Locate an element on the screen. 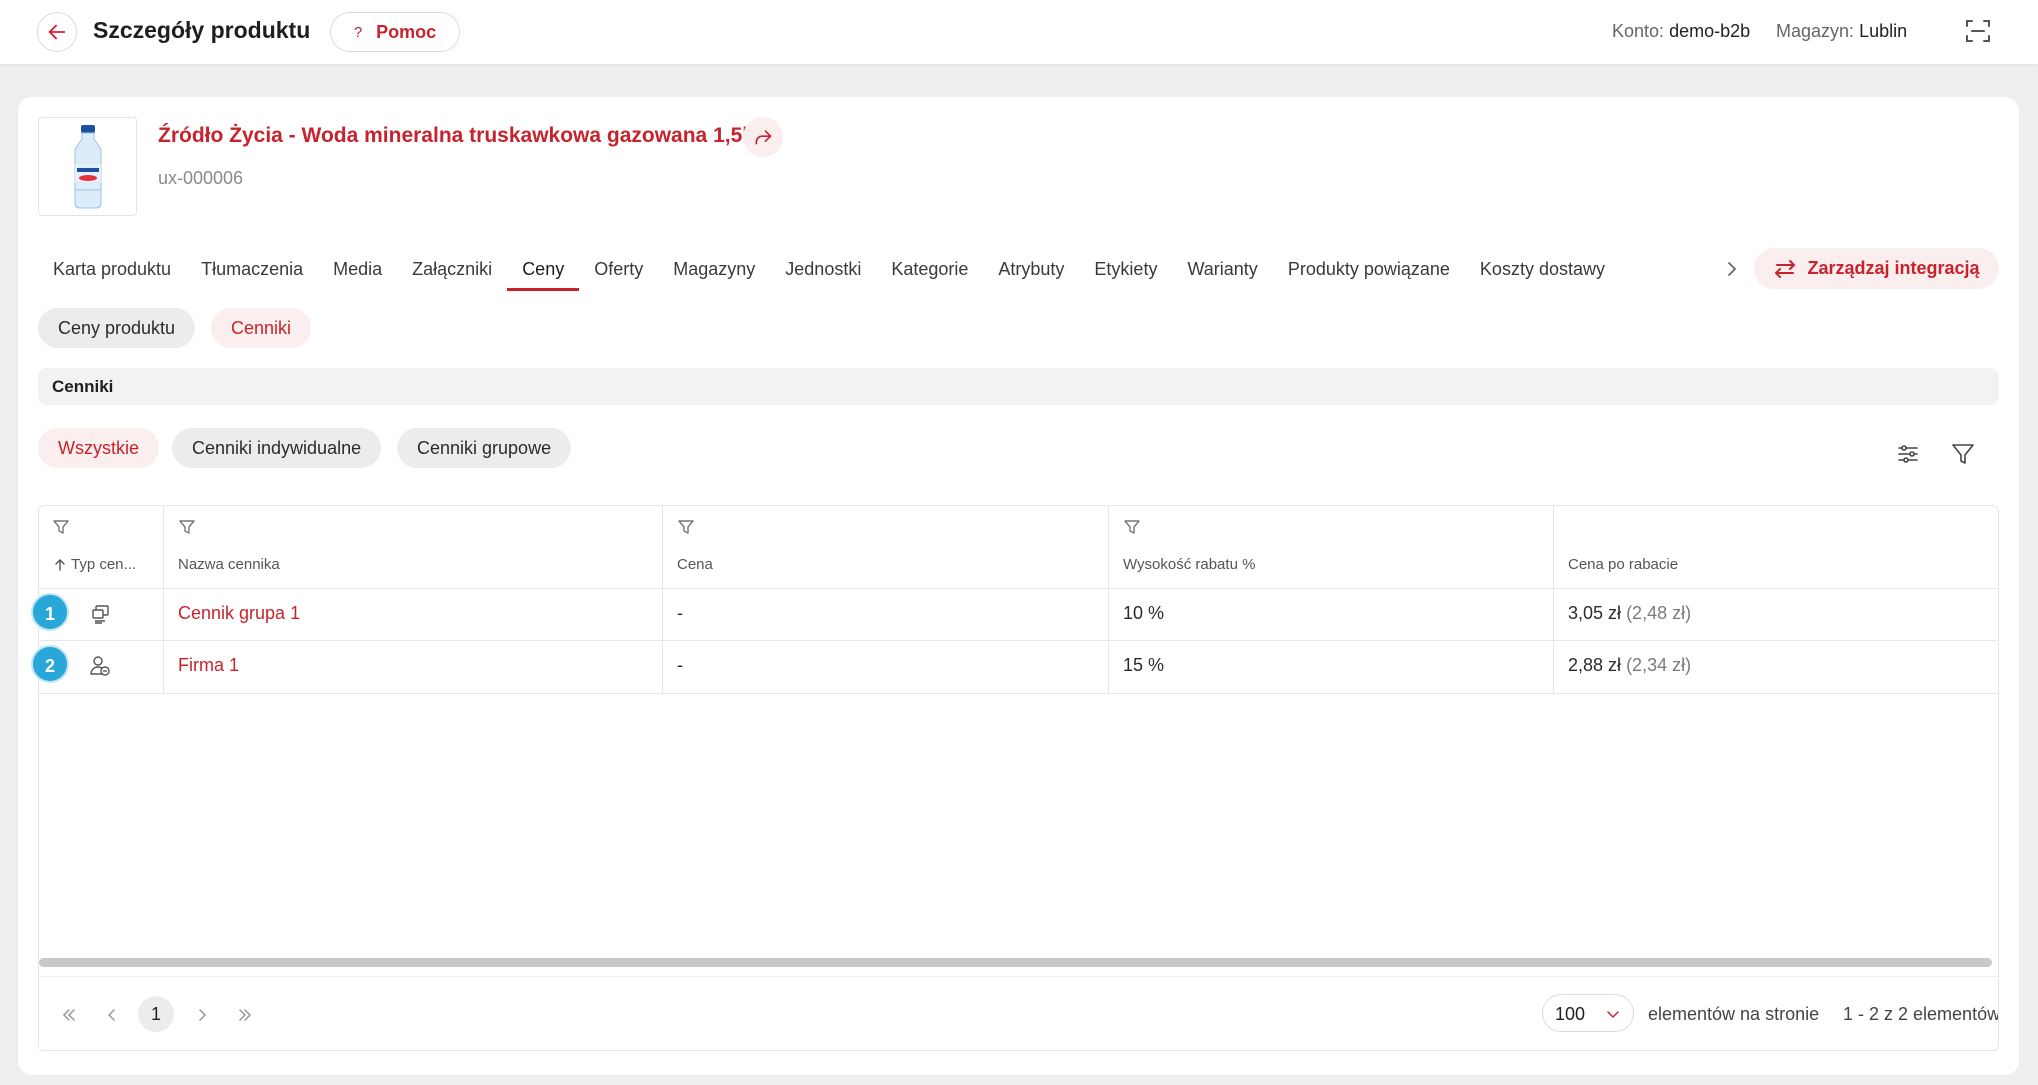  warehouse-value: Lublin is located at coordinates (1883, 31).